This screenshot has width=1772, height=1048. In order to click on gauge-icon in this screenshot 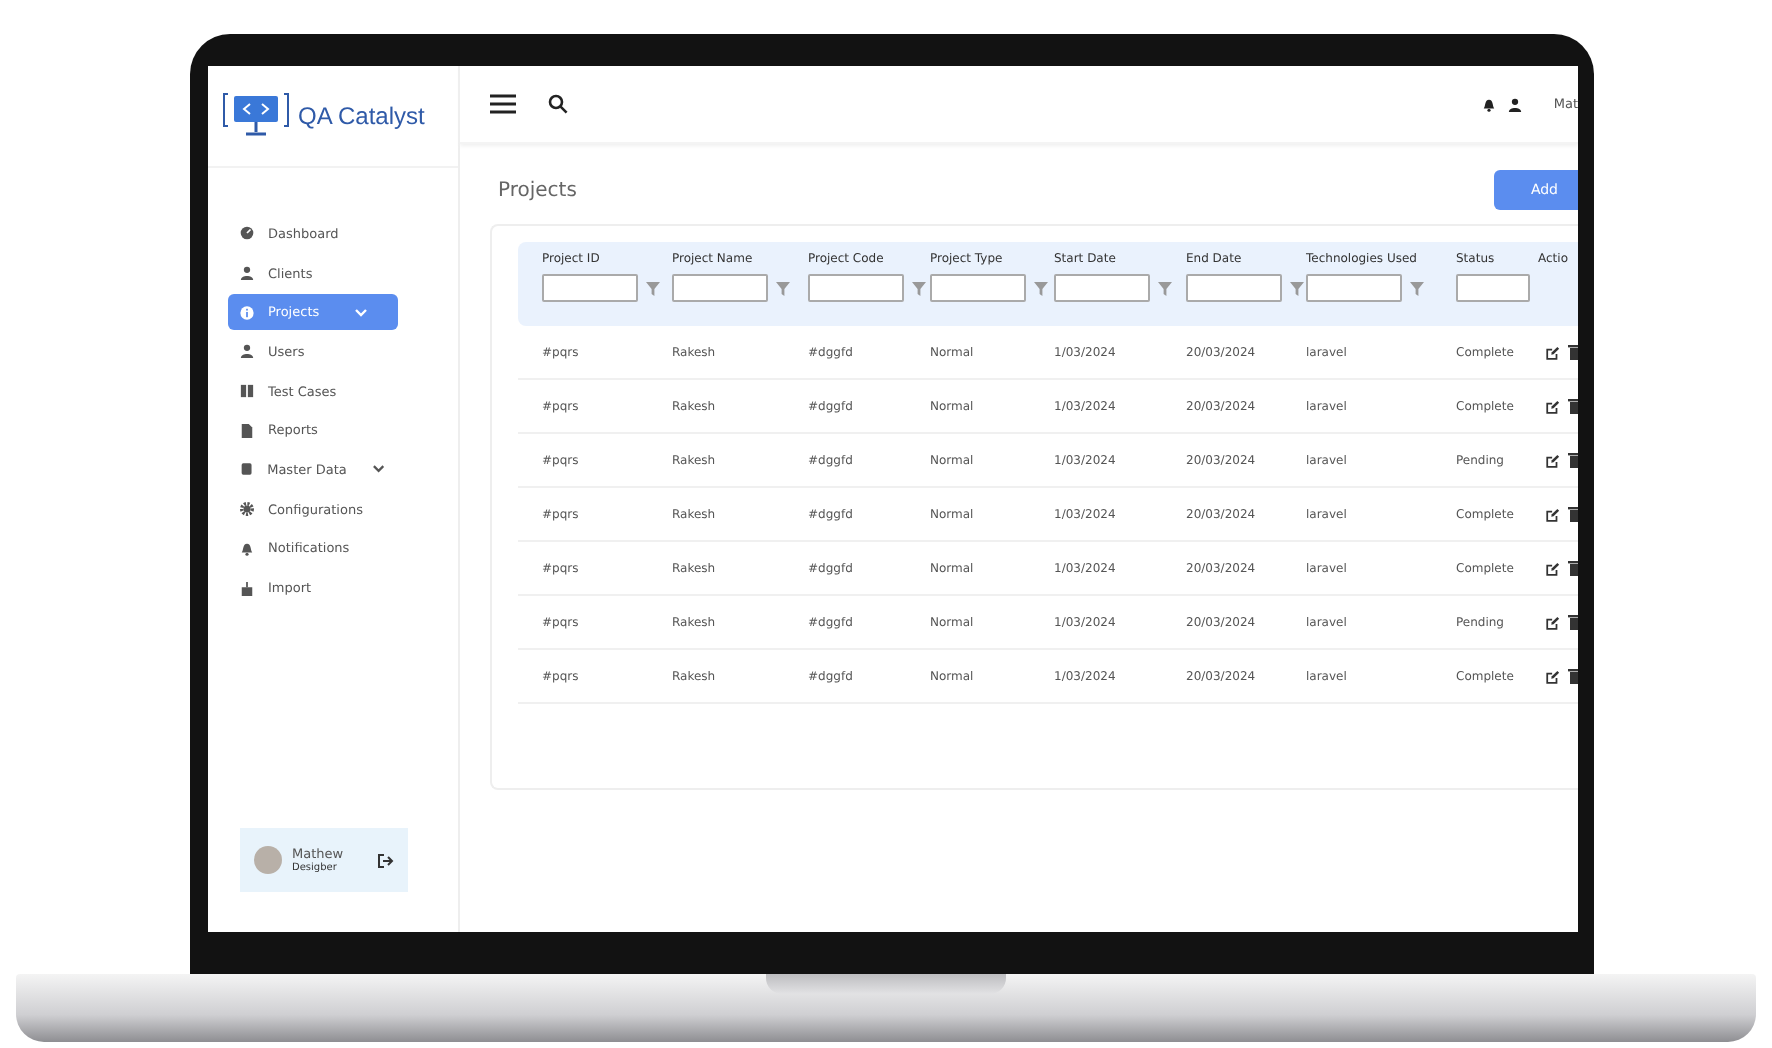, I will do `click(247, 233)`.